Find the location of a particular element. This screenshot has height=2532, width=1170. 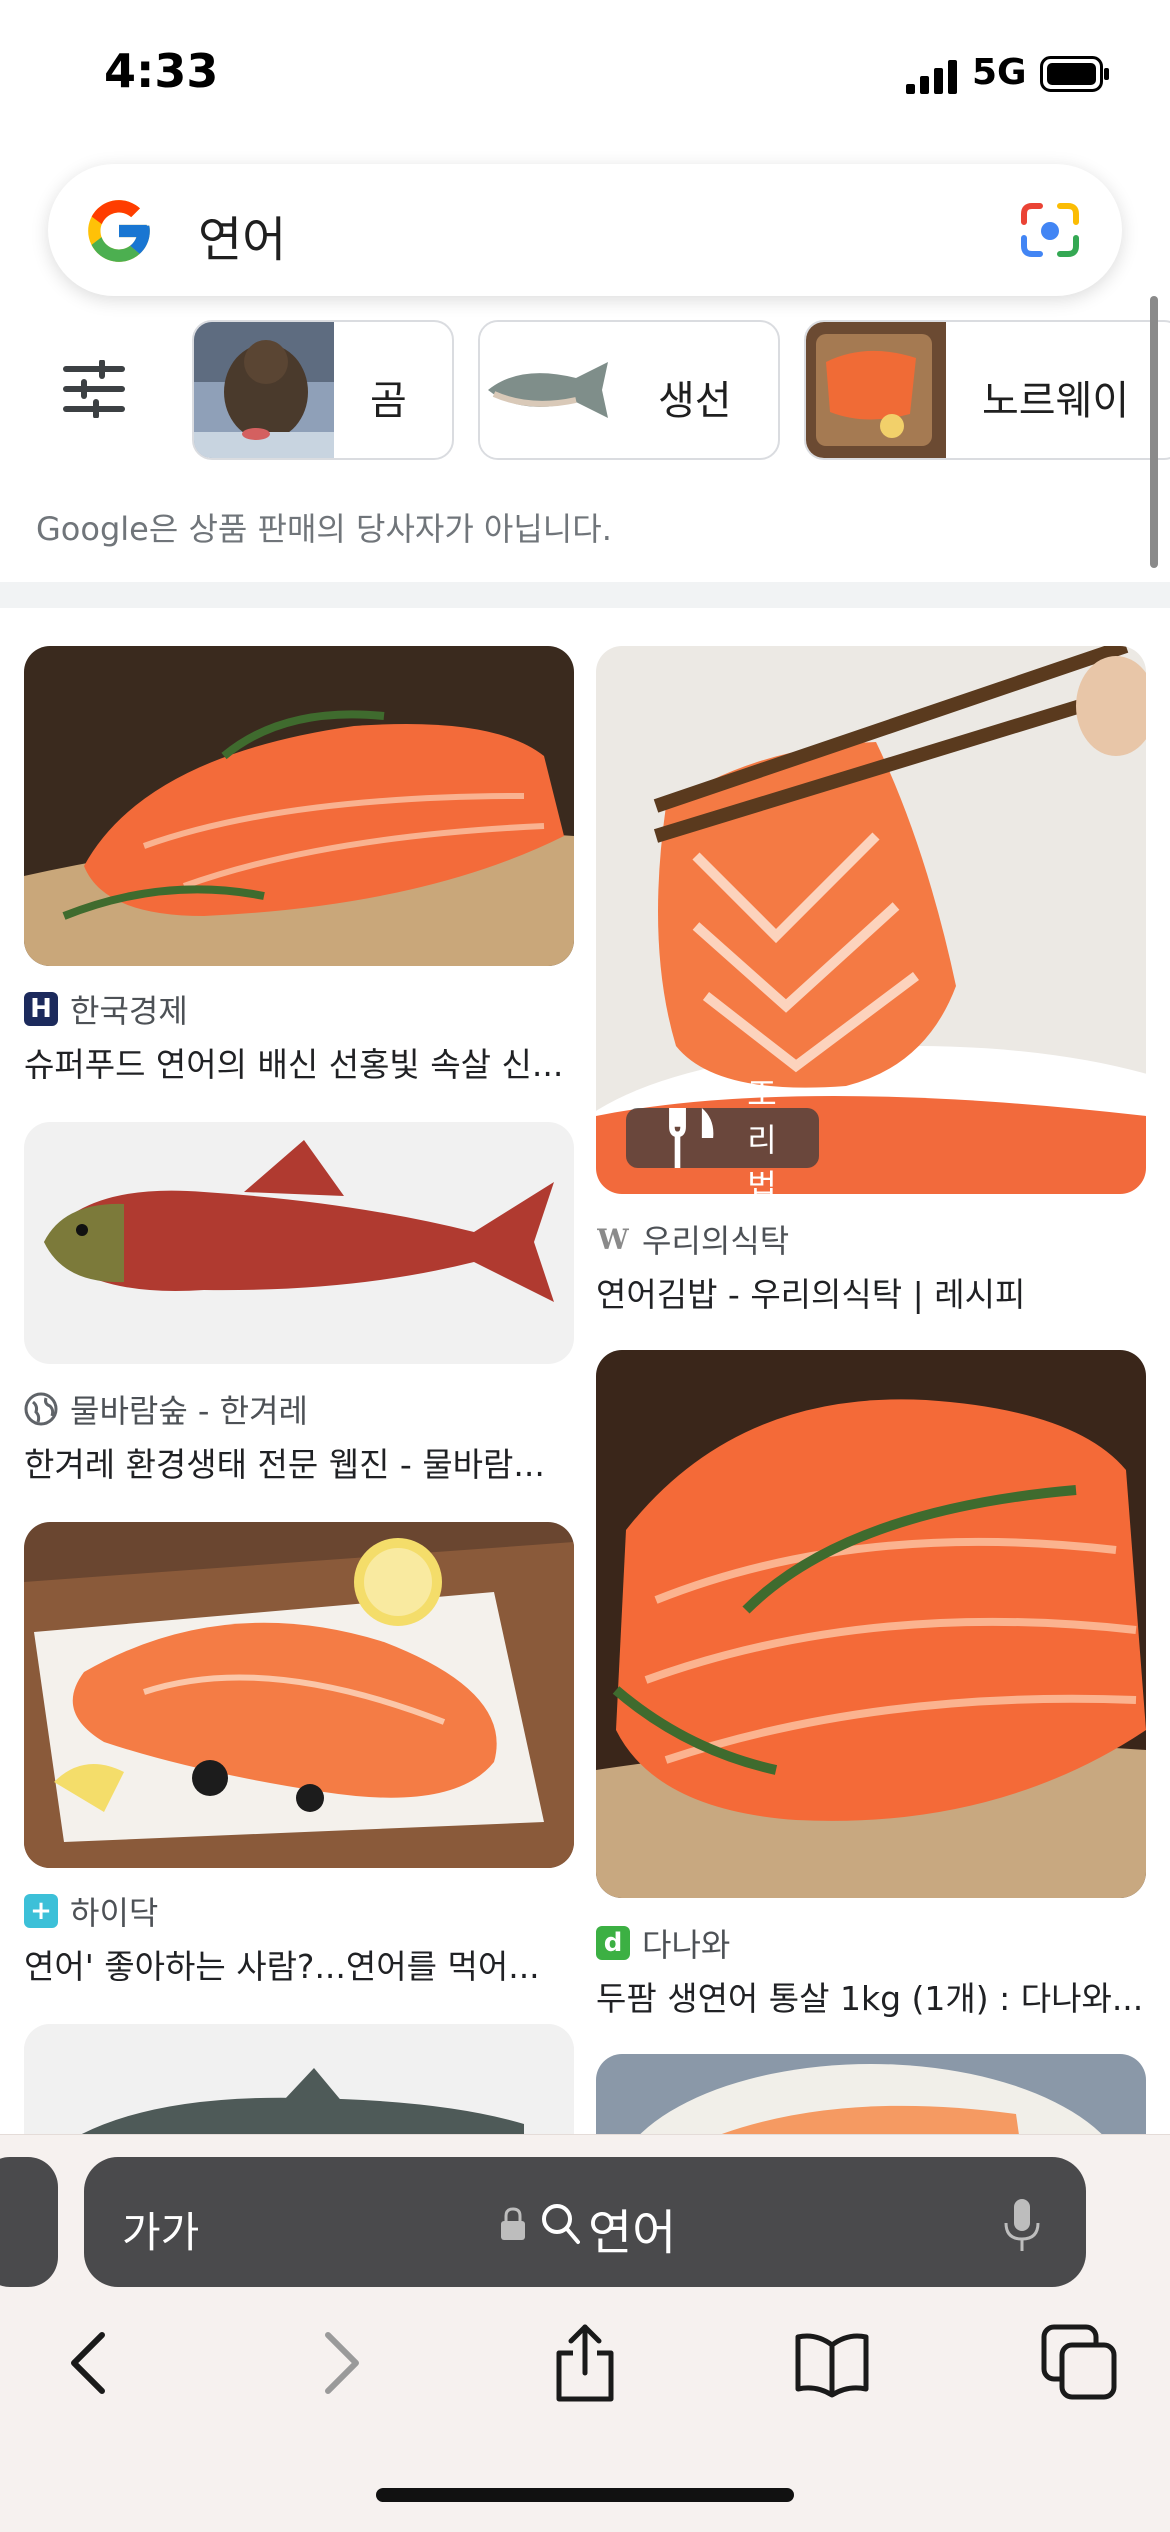

recipe-badge: 조리법 is located at coordinates (722, 1134).